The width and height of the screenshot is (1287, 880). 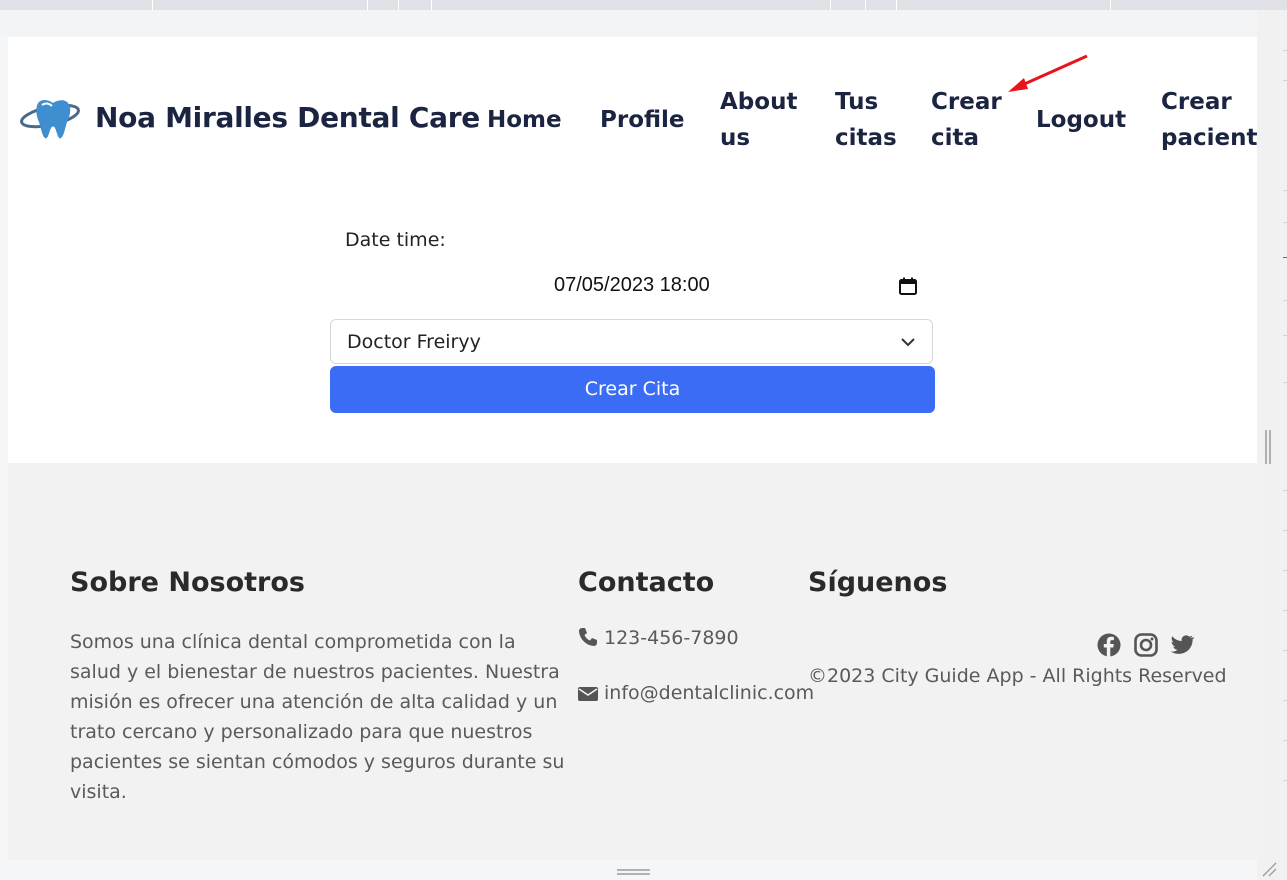 What do you see at coordinates (866, 120) in the screenshot?
I see `nav-tus-citas: Tus citas` at bounding box center [866, 120].